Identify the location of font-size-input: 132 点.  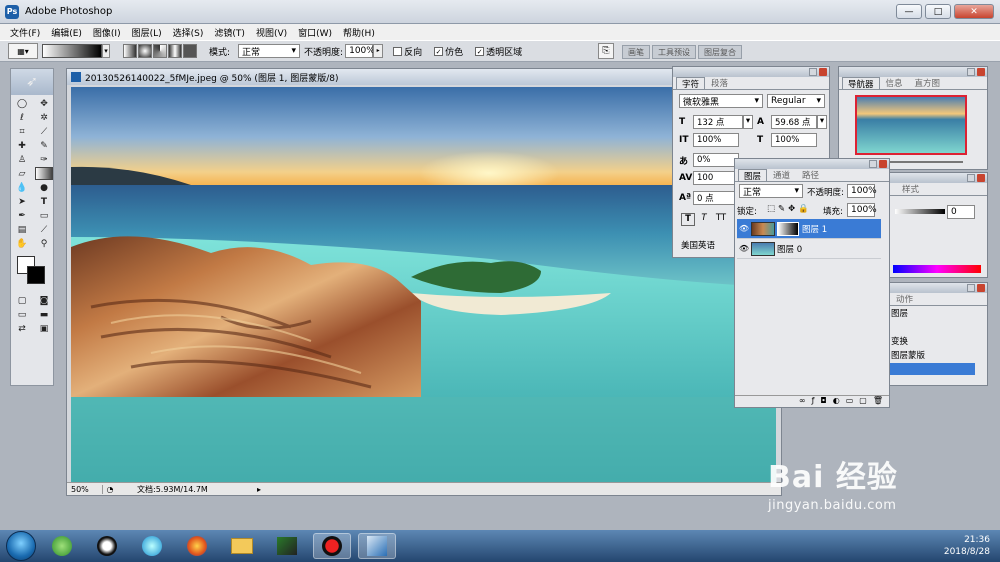
(718, 122).